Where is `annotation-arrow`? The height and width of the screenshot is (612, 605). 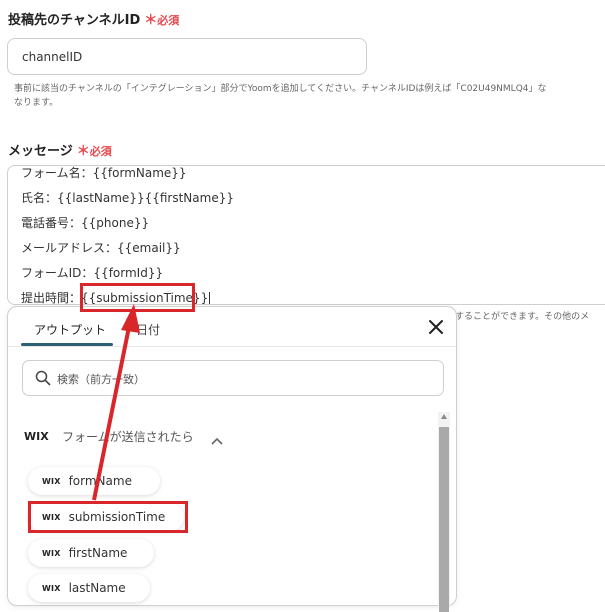
annotation-arrow is located at coordinates (116, 402).